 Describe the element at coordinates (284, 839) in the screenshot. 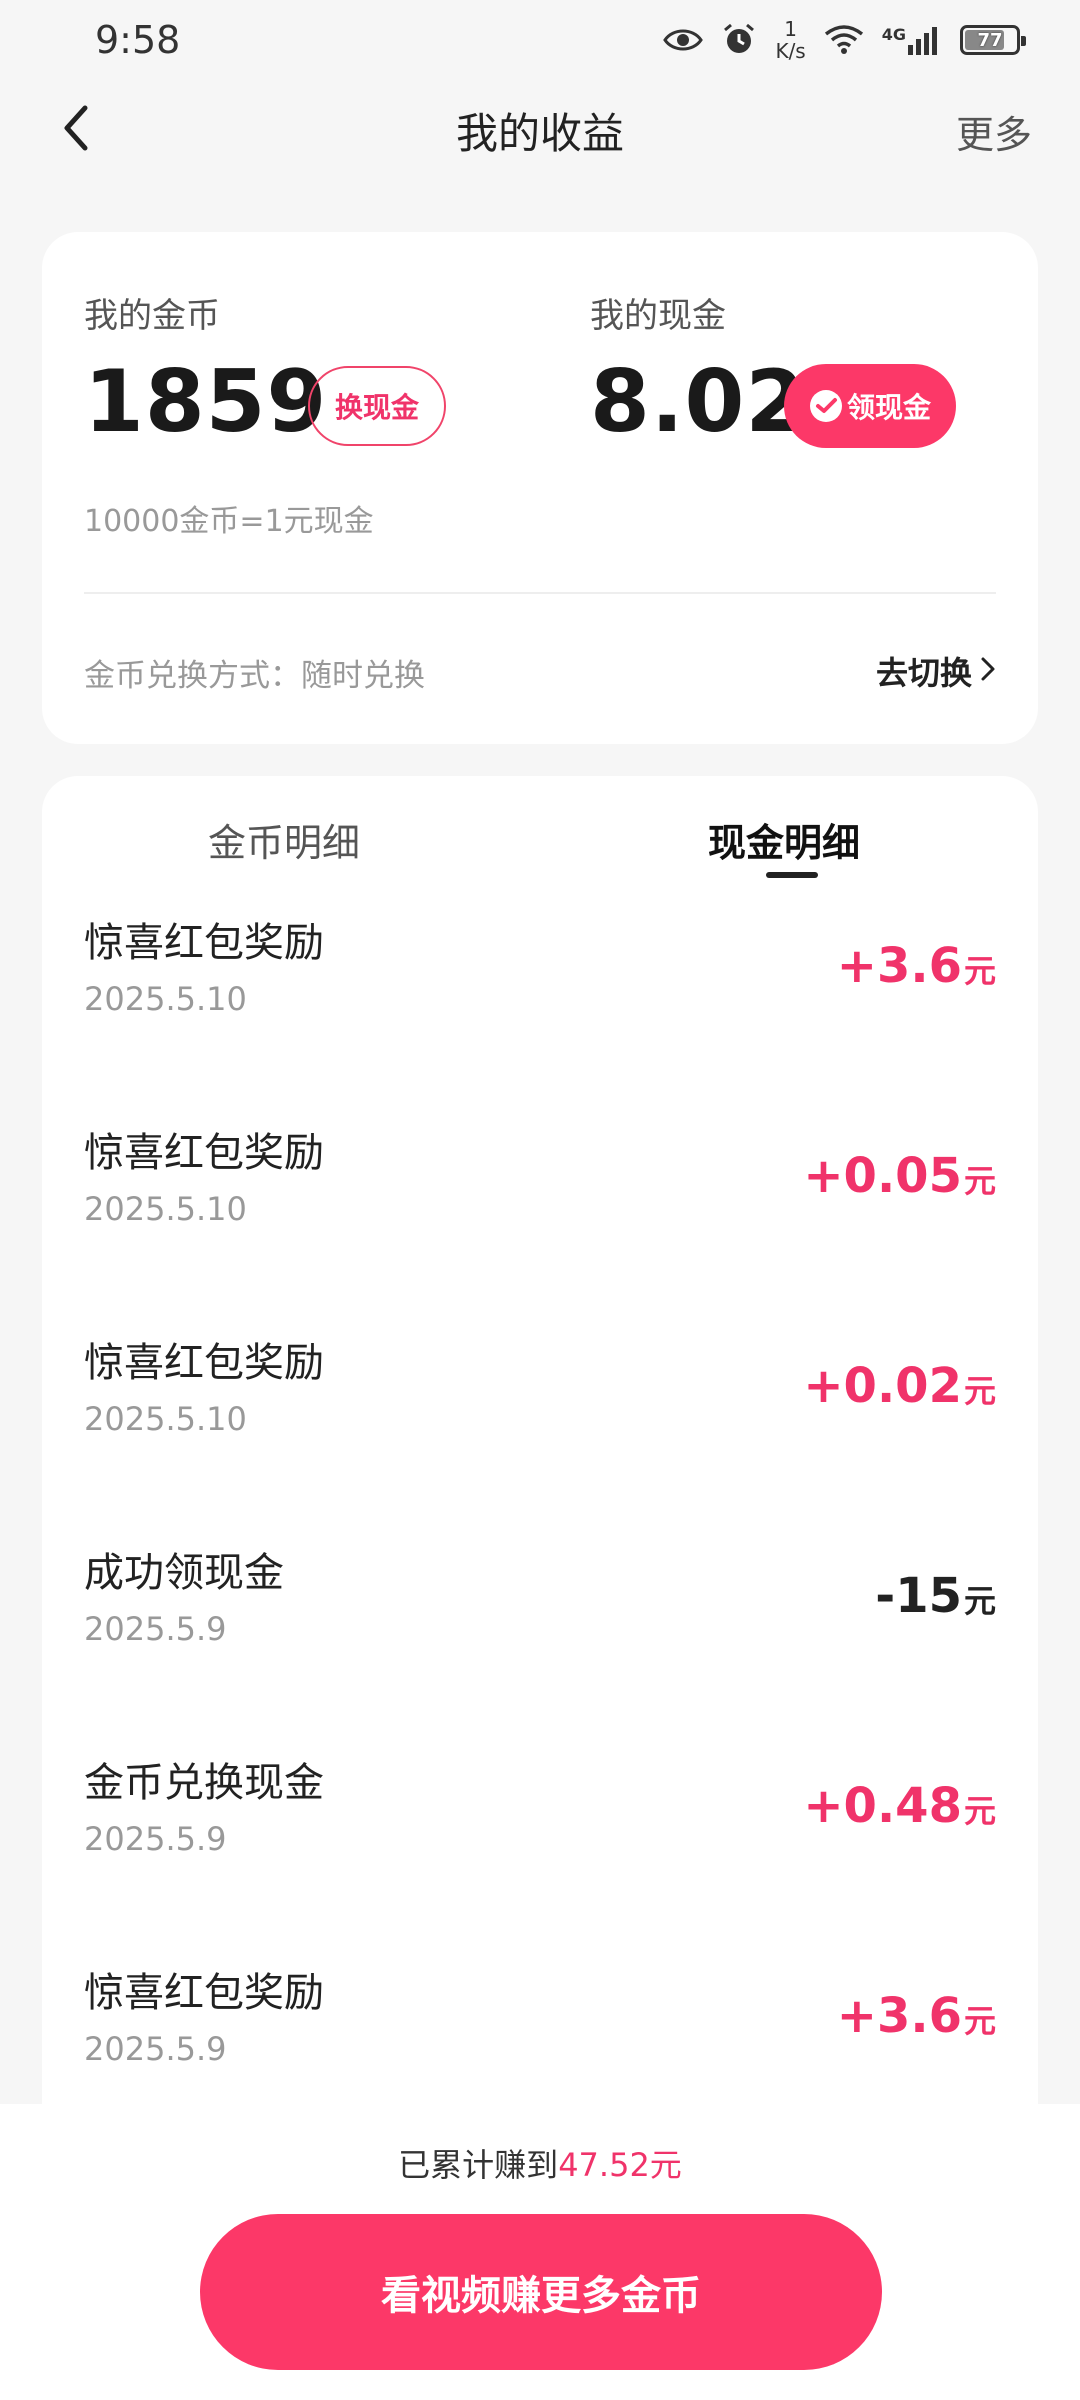

I see `tab-coins-detail: 金币明细` at that location.